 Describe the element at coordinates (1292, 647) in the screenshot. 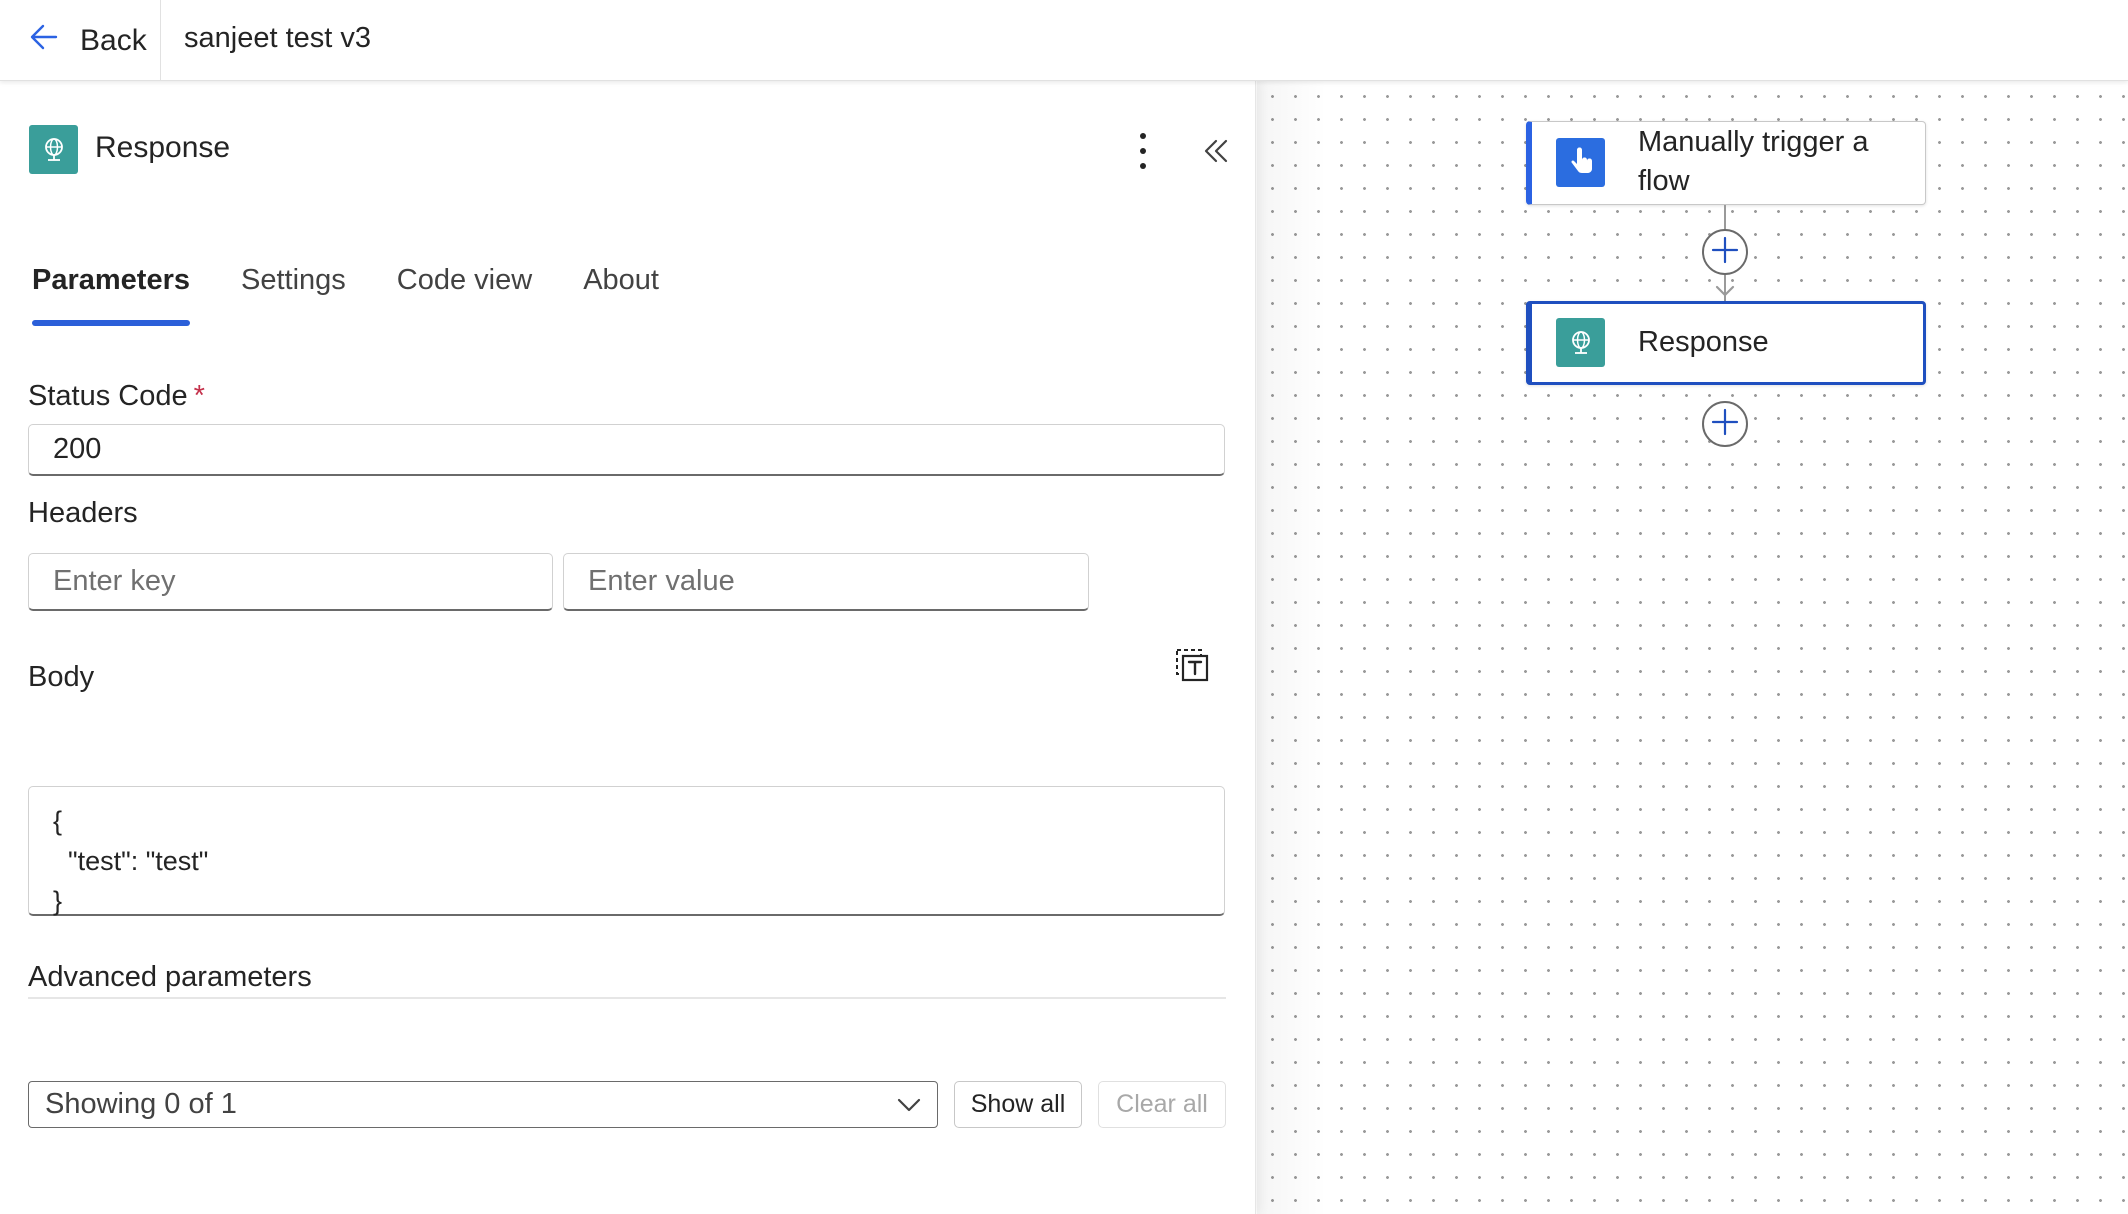

I see `canvas-shade` at that location.